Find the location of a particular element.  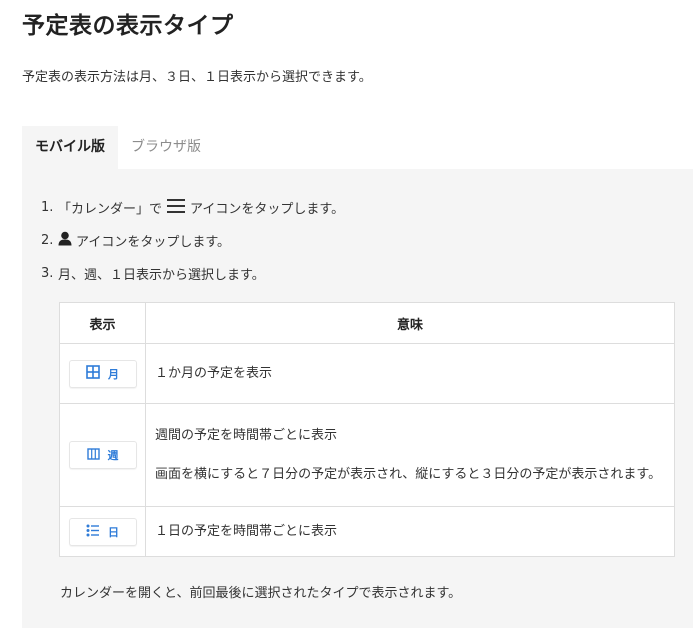

day-list-icon is located at coordinates (93, 532).